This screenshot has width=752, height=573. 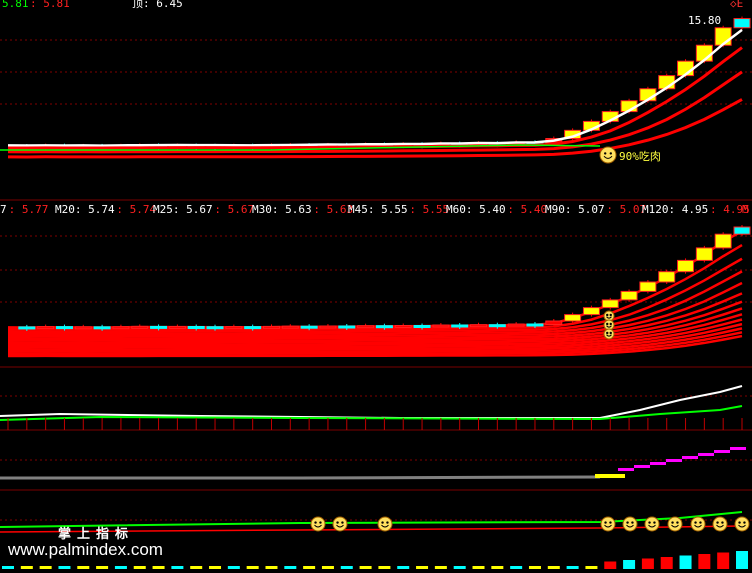 What do you see at coordinates (85, 549) in the screenshot?
I see `watermark-url: www.palmindex.com` at bounding box center [85, 549].